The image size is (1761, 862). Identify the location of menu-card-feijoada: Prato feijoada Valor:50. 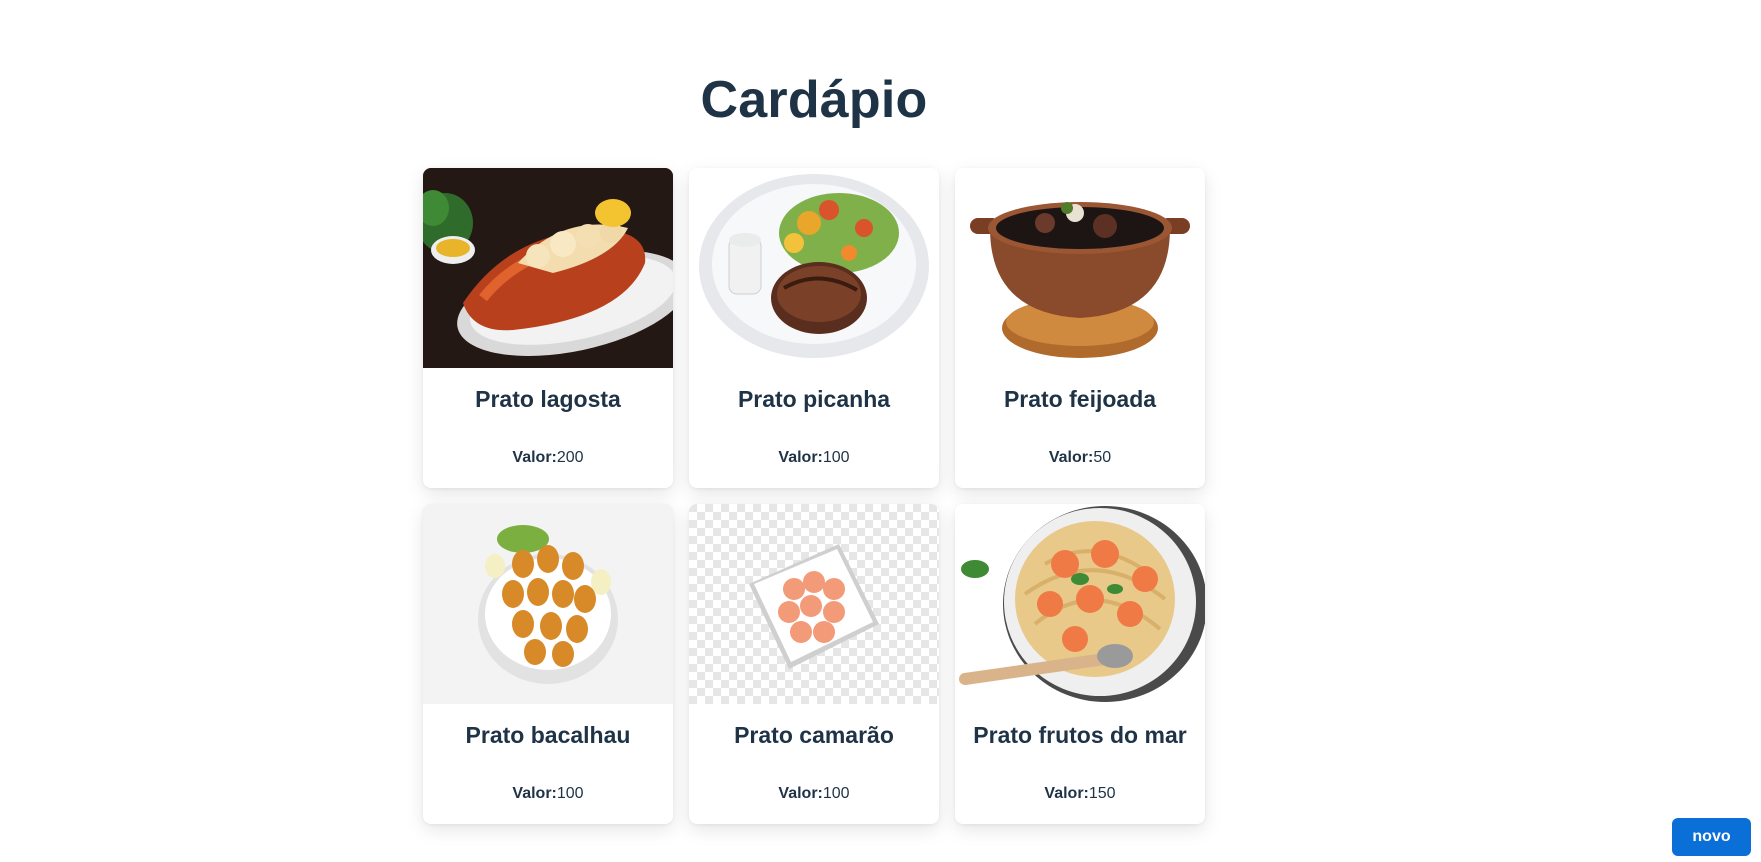
(1080, 328).